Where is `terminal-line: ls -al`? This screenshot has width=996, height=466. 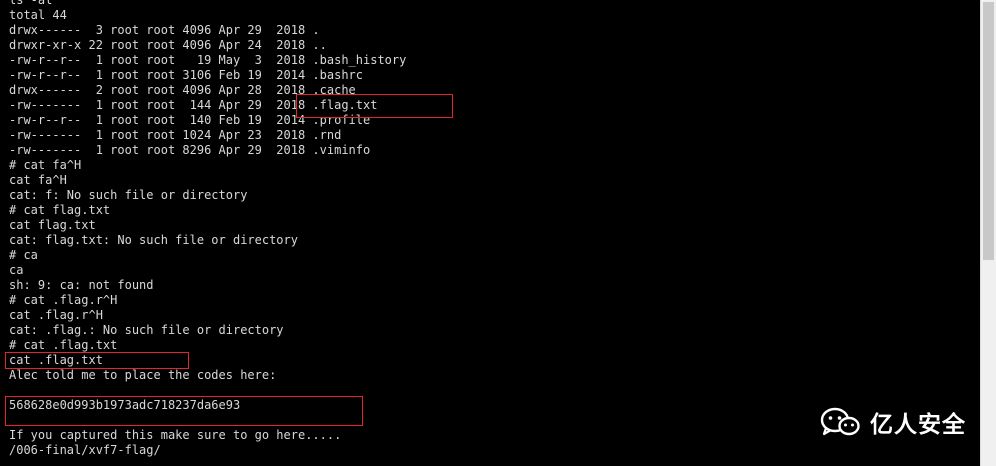 terminal-line: ls -al is located at coordinates (31, 3).